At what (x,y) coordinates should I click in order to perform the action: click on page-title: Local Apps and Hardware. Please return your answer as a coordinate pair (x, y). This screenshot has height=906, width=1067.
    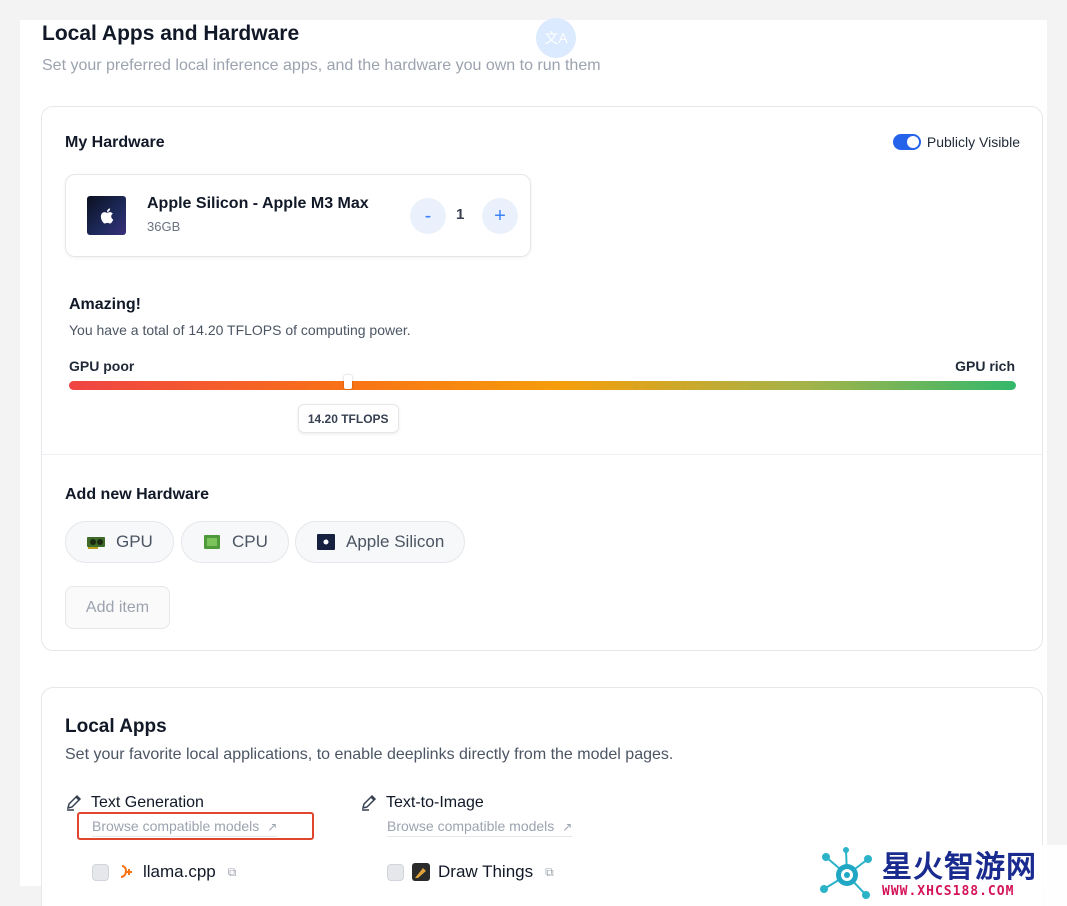
    Looking at the image, I should click on (171, 33).